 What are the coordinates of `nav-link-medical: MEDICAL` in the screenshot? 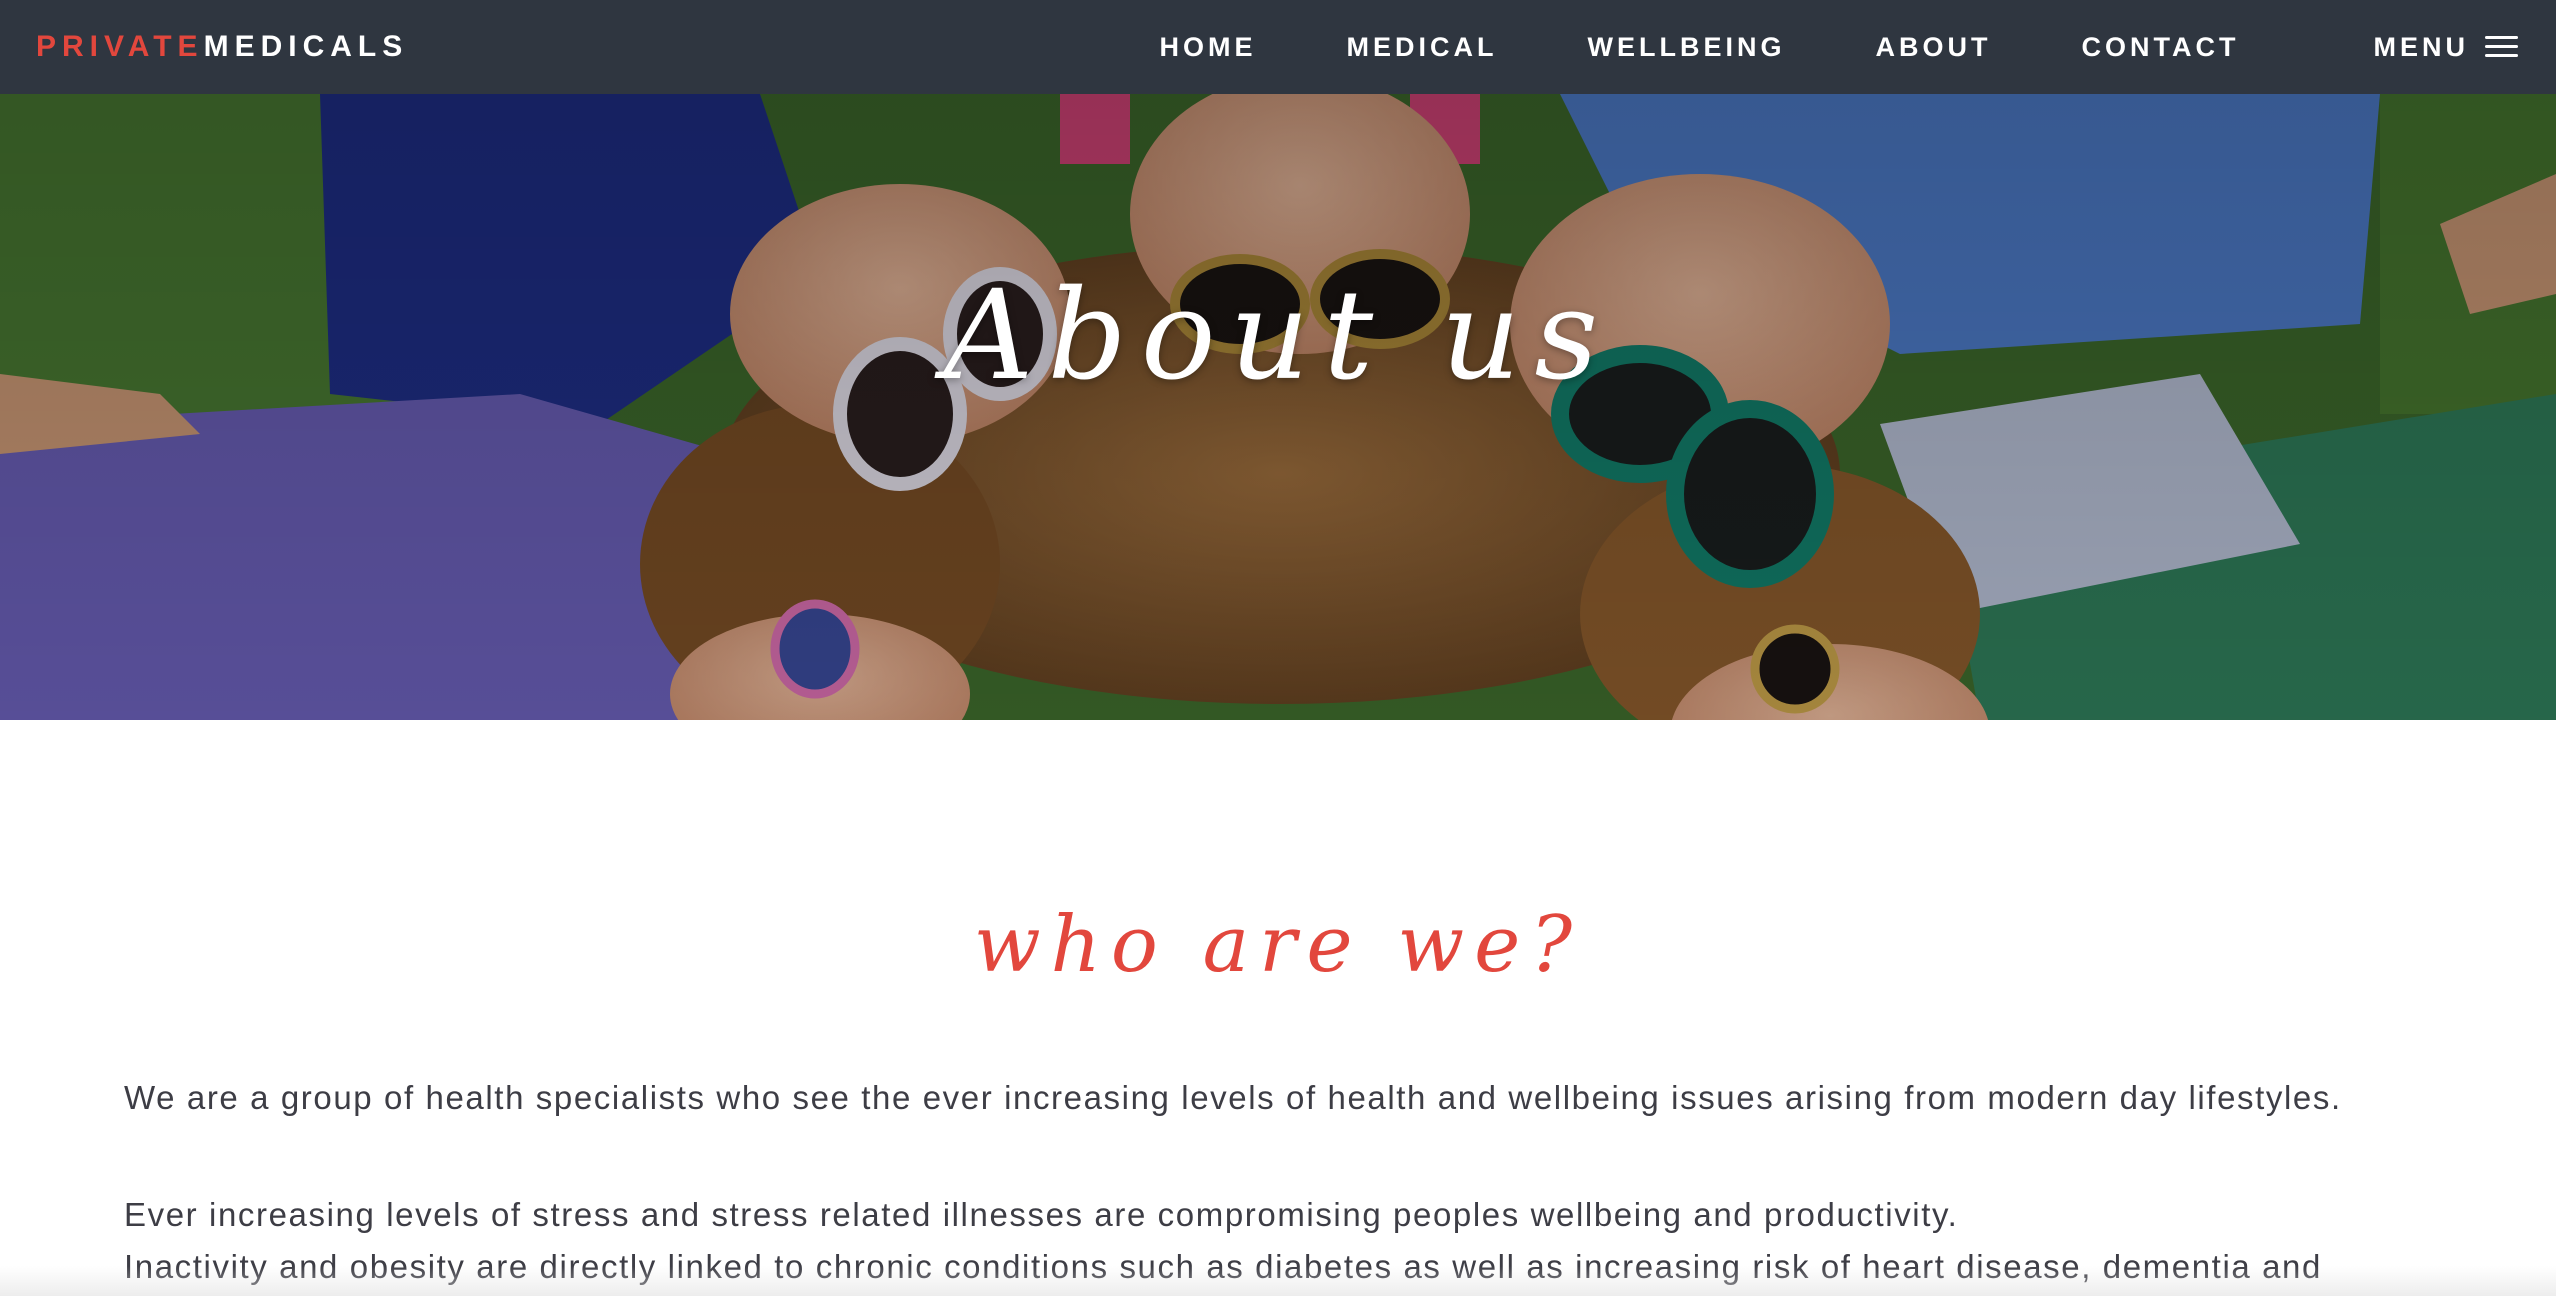 It's located at (1422, 47).